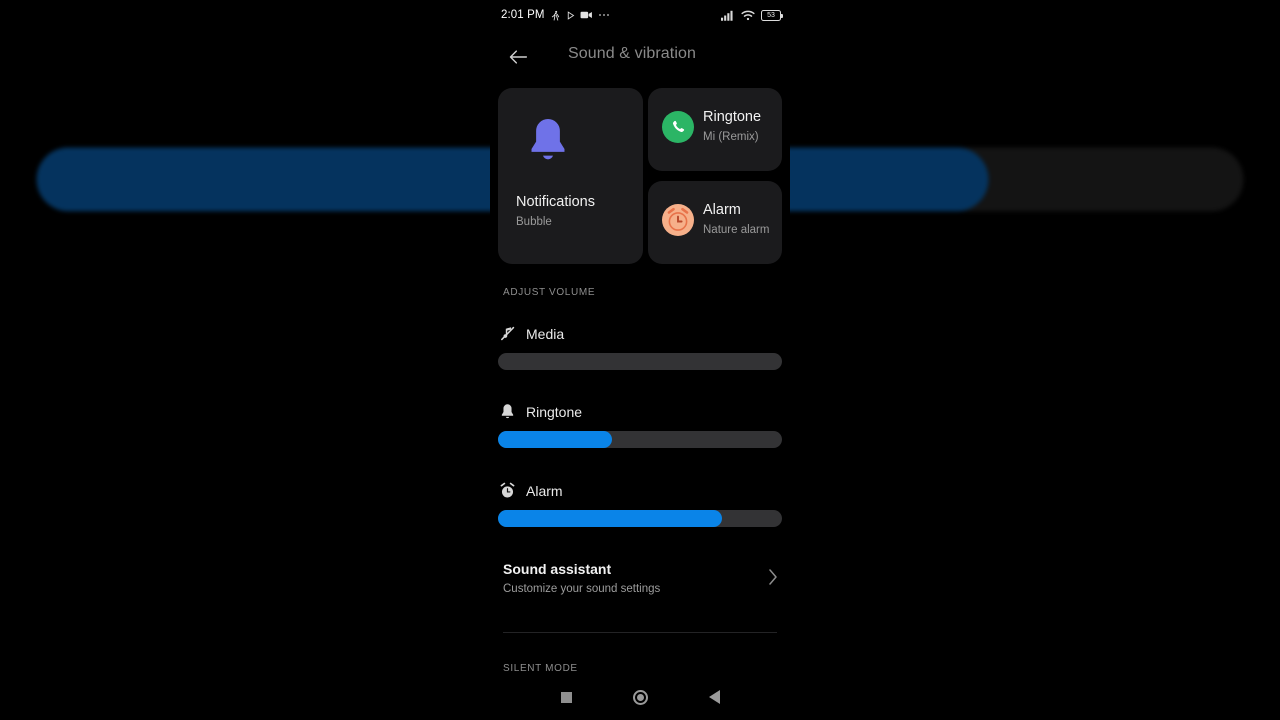  Describe the element at coordinates (549, 292) in the screenshot. I see `adjust-volume-section-label: ADJUST VOLUME` at that location.